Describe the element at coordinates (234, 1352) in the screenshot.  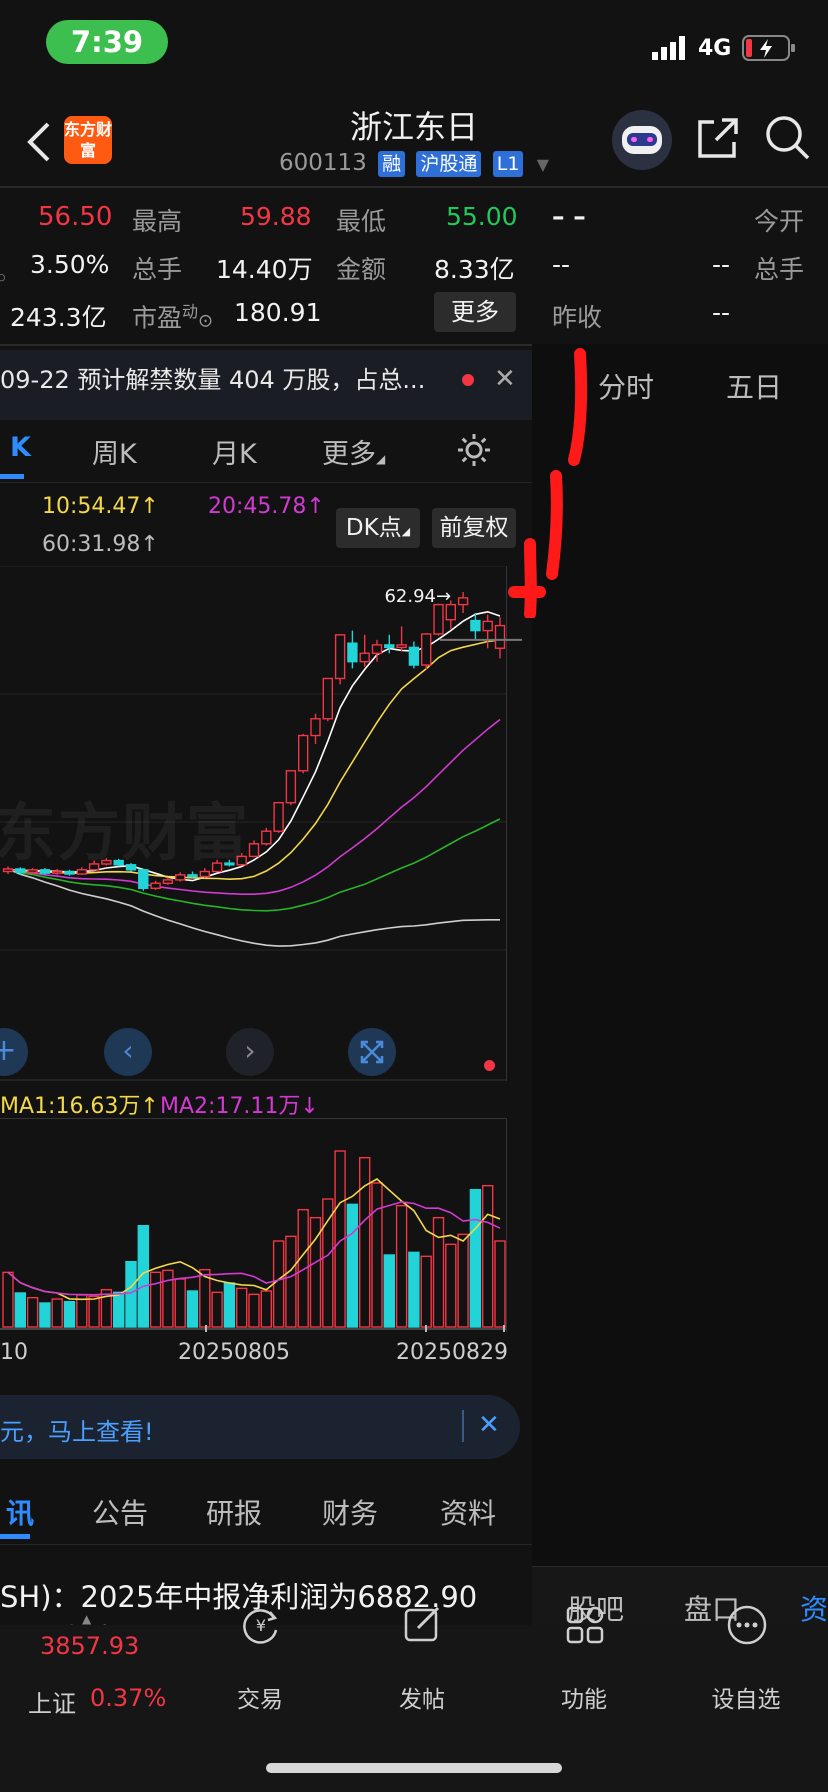
I see `x-tick-1: 20250805` at that location.